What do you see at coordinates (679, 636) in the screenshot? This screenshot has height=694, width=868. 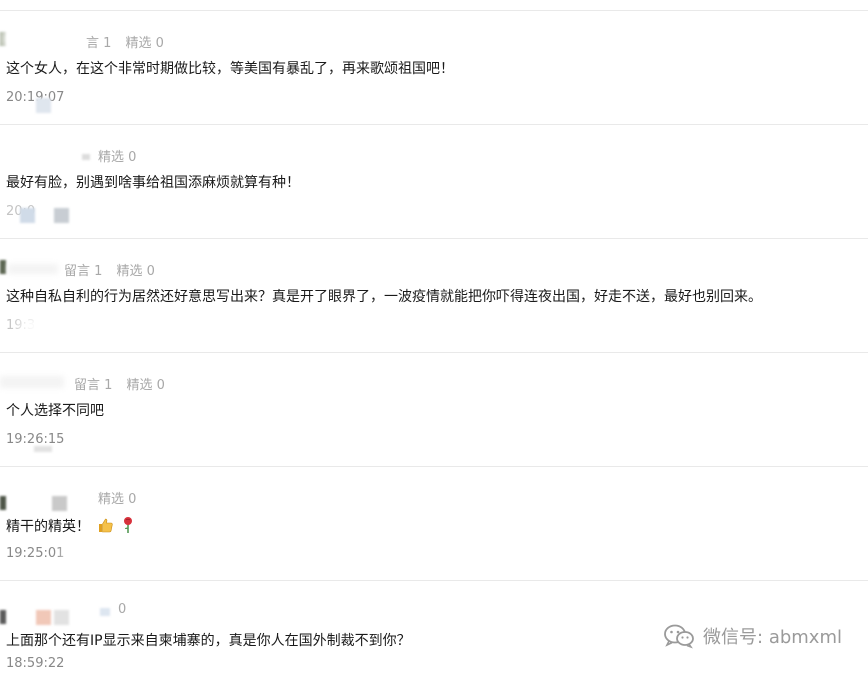 I see `wechat-icon` at bounding box center [679, 636].